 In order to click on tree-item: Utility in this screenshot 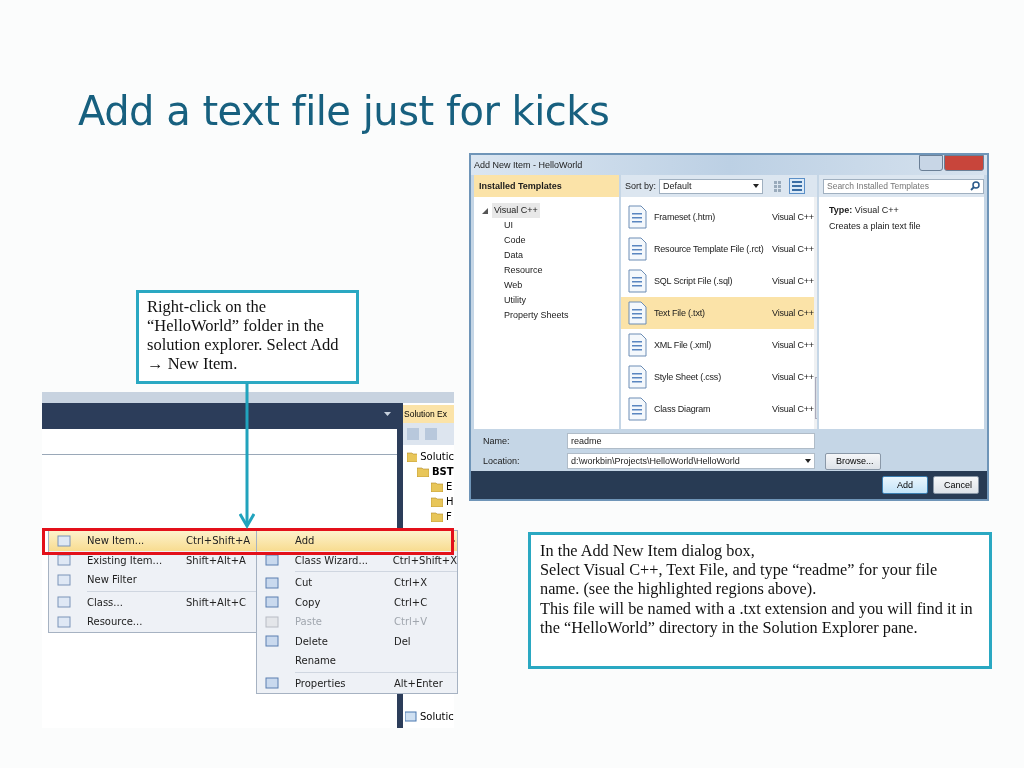, I will do `click(515, 300)`.